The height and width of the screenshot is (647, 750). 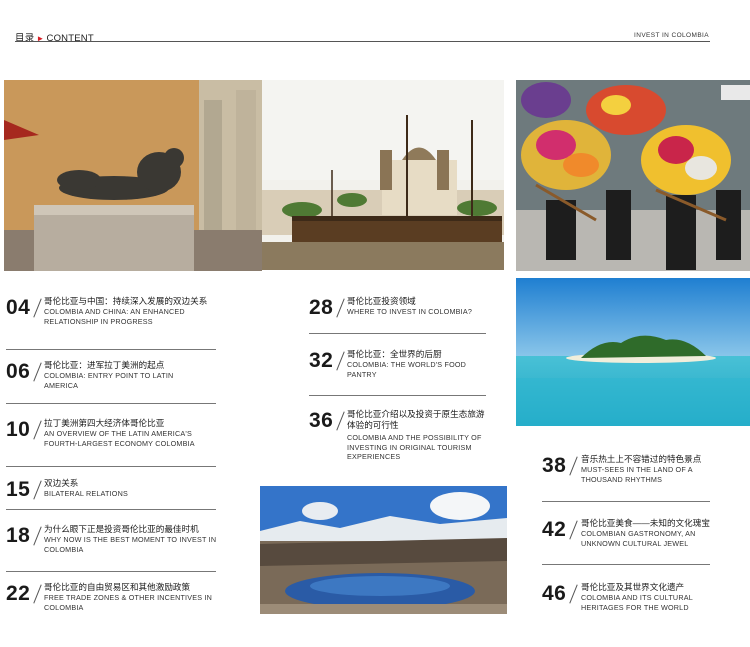 What do you see at coordinates (126, 301) in the screenshot?
I see `entry-title-cn: 哥伦比亚与中国：持续深入发展的双边关系` at bounding box center [126, 301].